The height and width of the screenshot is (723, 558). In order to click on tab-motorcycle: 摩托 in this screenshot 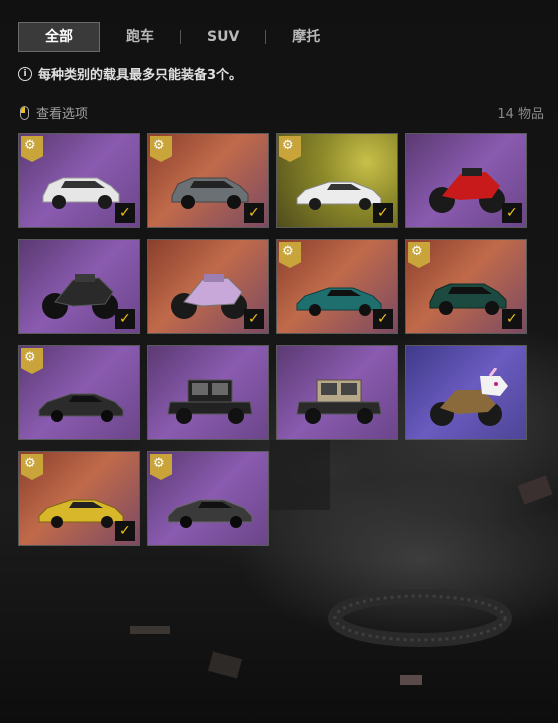, I will do `click(306, 37)`.